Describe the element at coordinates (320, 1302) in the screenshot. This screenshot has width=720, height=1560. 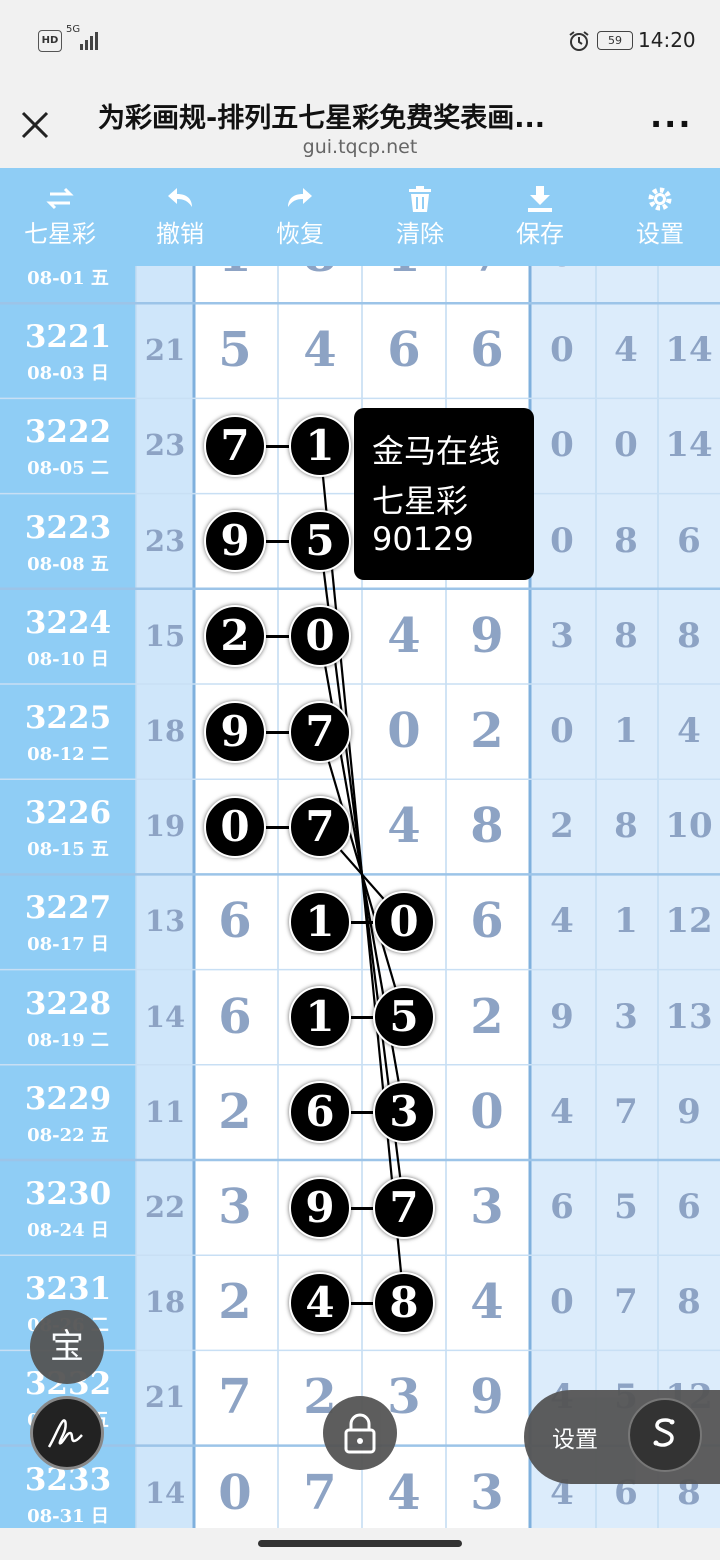
I see `selected-number-ball: 4` at that location.